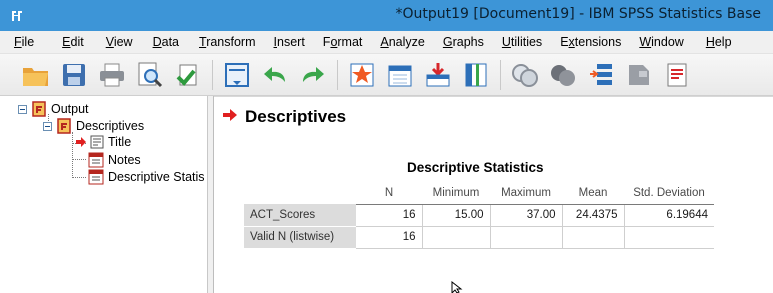 This screenshot has width=773, height=293. I want to click on menu-window: Window, so click(661, 42).